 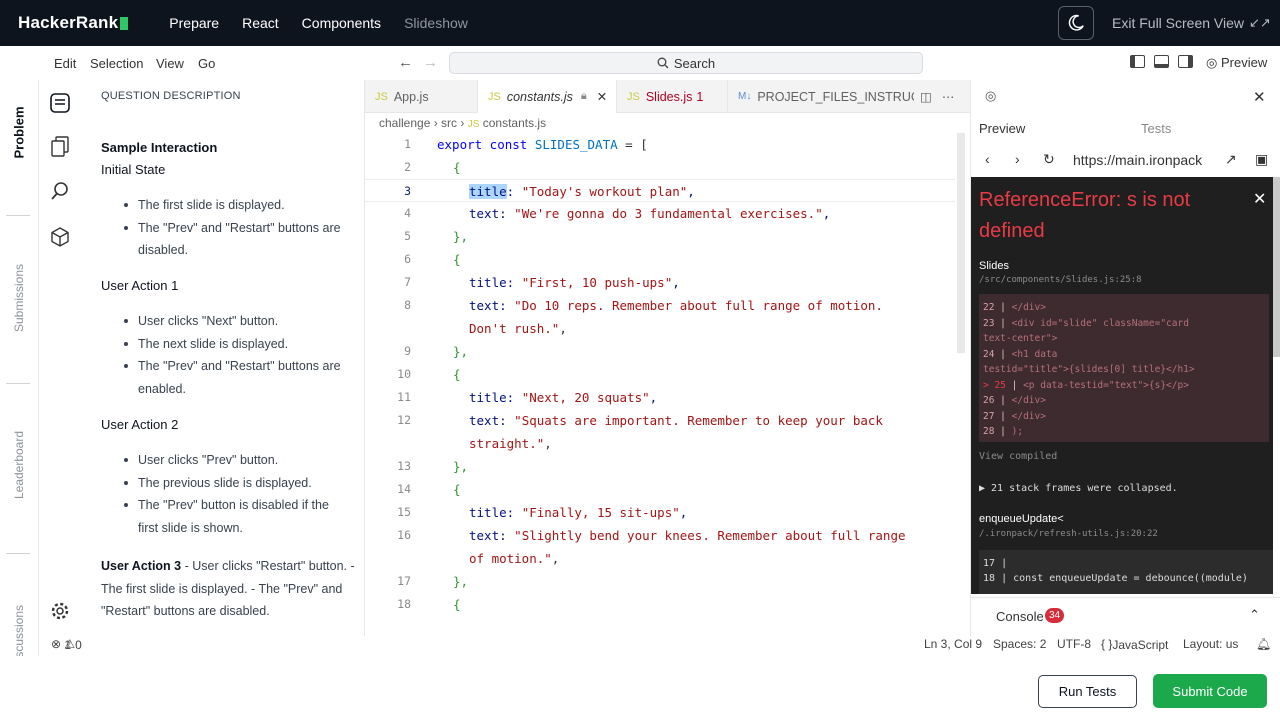 What do you see at coordinates (1068, 534) in the screenshot?
I see `stack-frame-path: /.ironpack/refresh-utils.js:20:22` at bounding box center [1068, 534].